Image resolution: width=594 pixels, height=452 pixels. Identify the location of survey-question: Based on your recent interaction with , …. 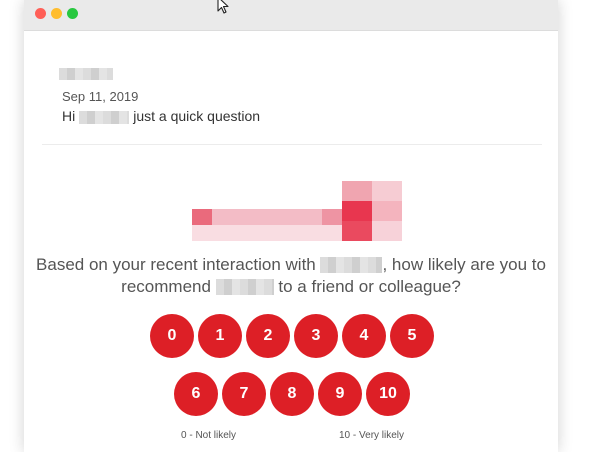
(291, 276).